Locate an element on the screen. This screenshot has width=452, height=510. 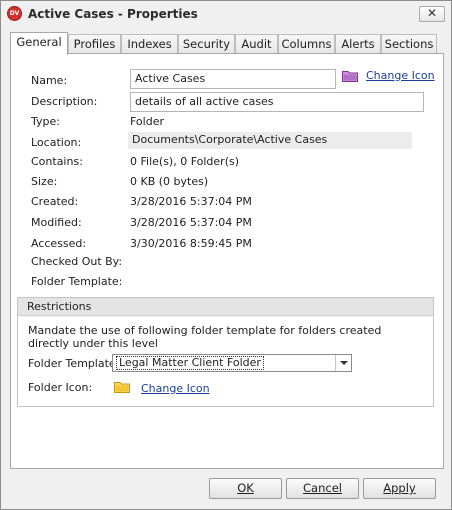
type-value: Folder is located at coordinates (147, 121).